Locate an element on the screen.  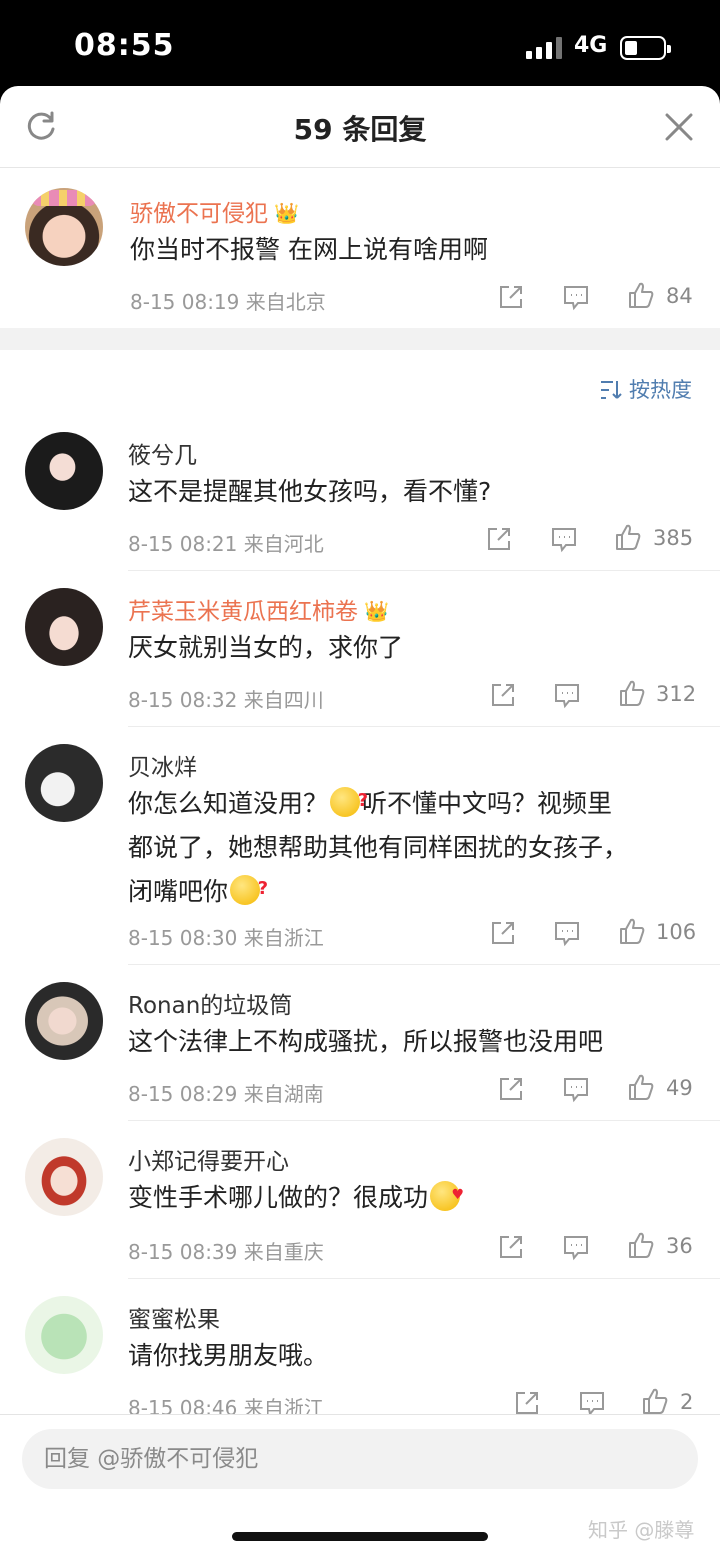
battery-icon is located at coordinates (645, 48).